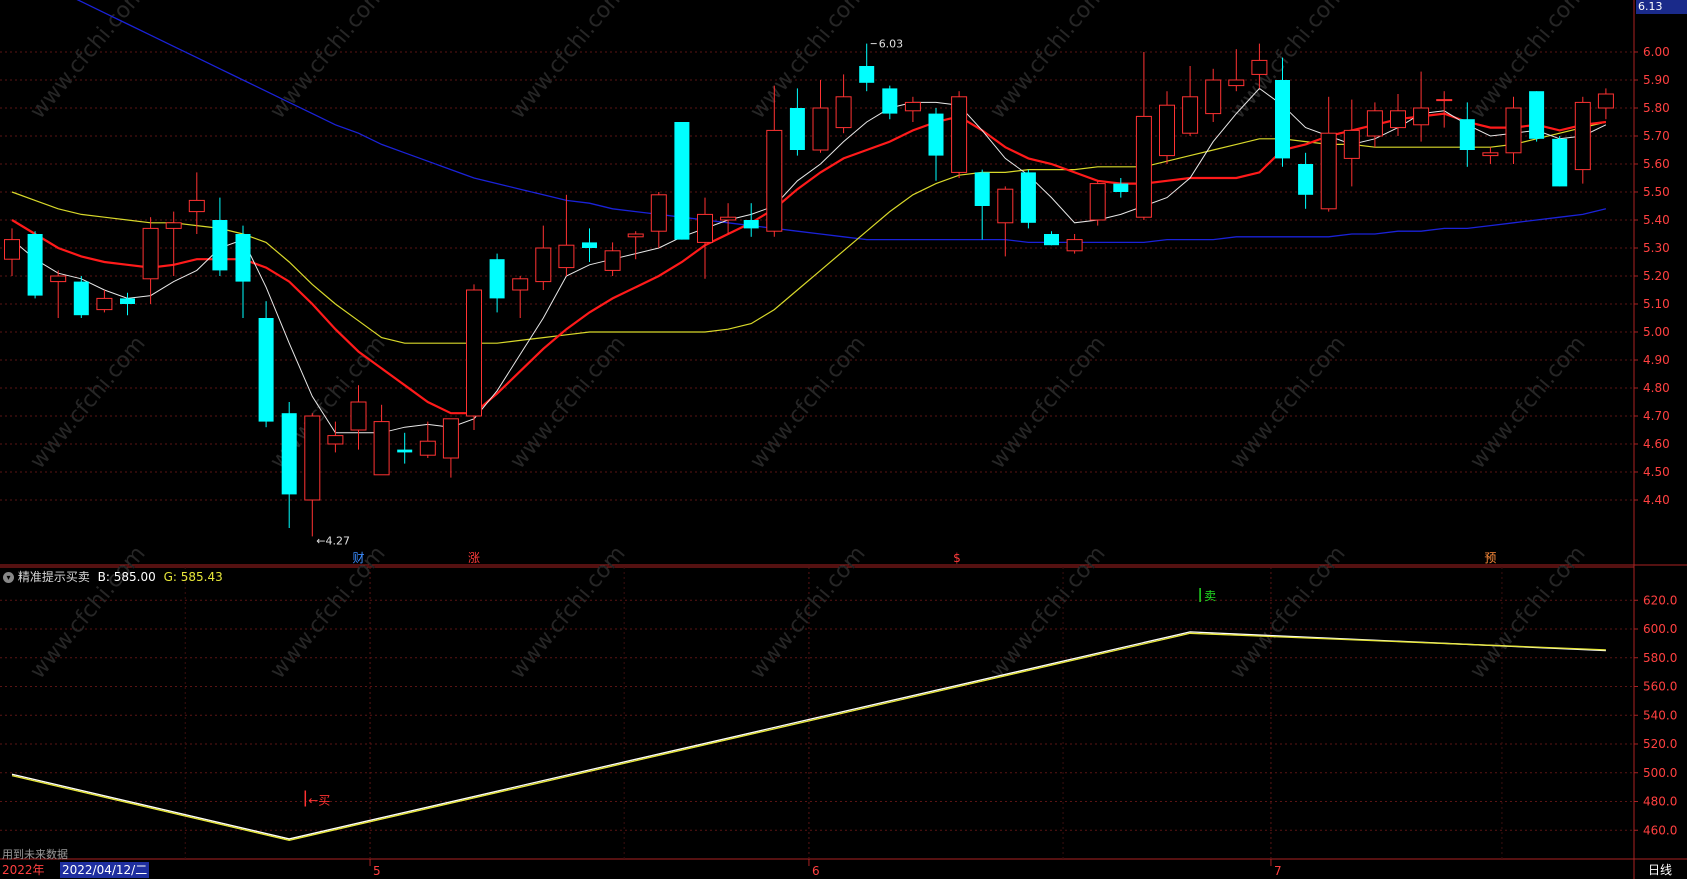  Describe the element at coordinates (1656, 108) in the screenshot. I see `price-tick-label: 5.80` at that location.